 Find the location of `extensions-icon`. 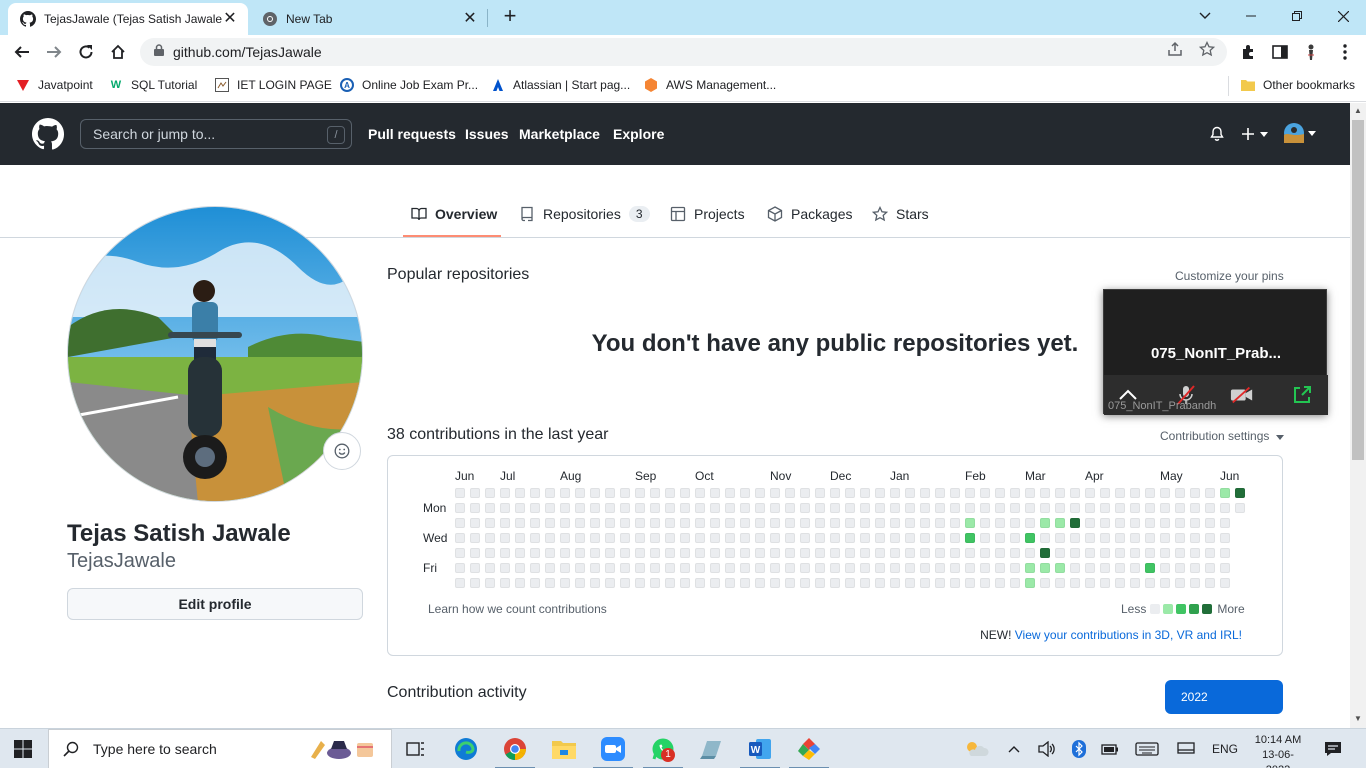

extensions-icon is located at coordinates (1248, 52).